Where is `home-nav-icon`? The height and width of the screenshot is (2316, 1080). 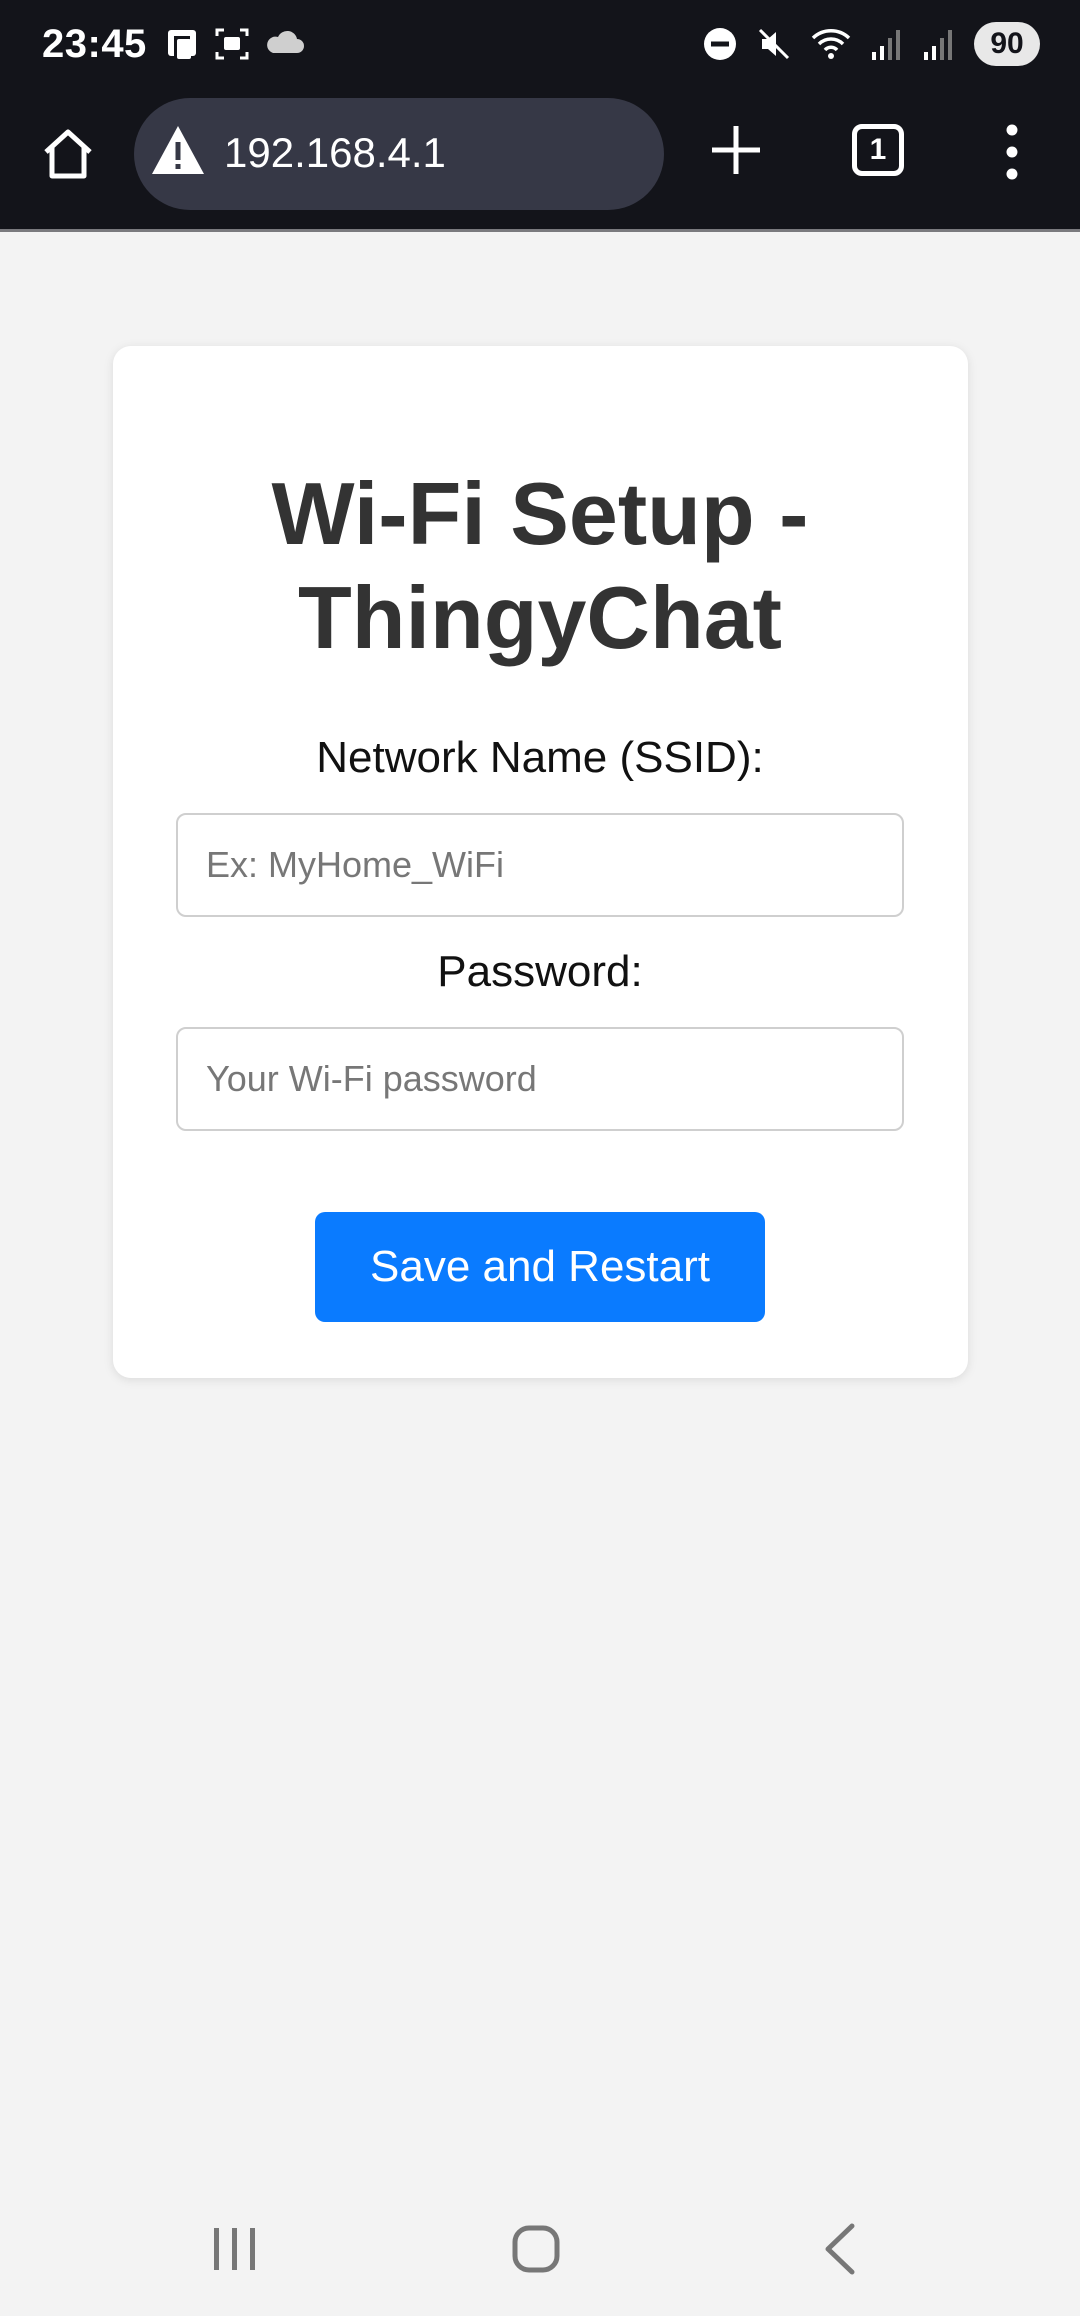
home-nav-icon is located at coordinates (536, 2249).